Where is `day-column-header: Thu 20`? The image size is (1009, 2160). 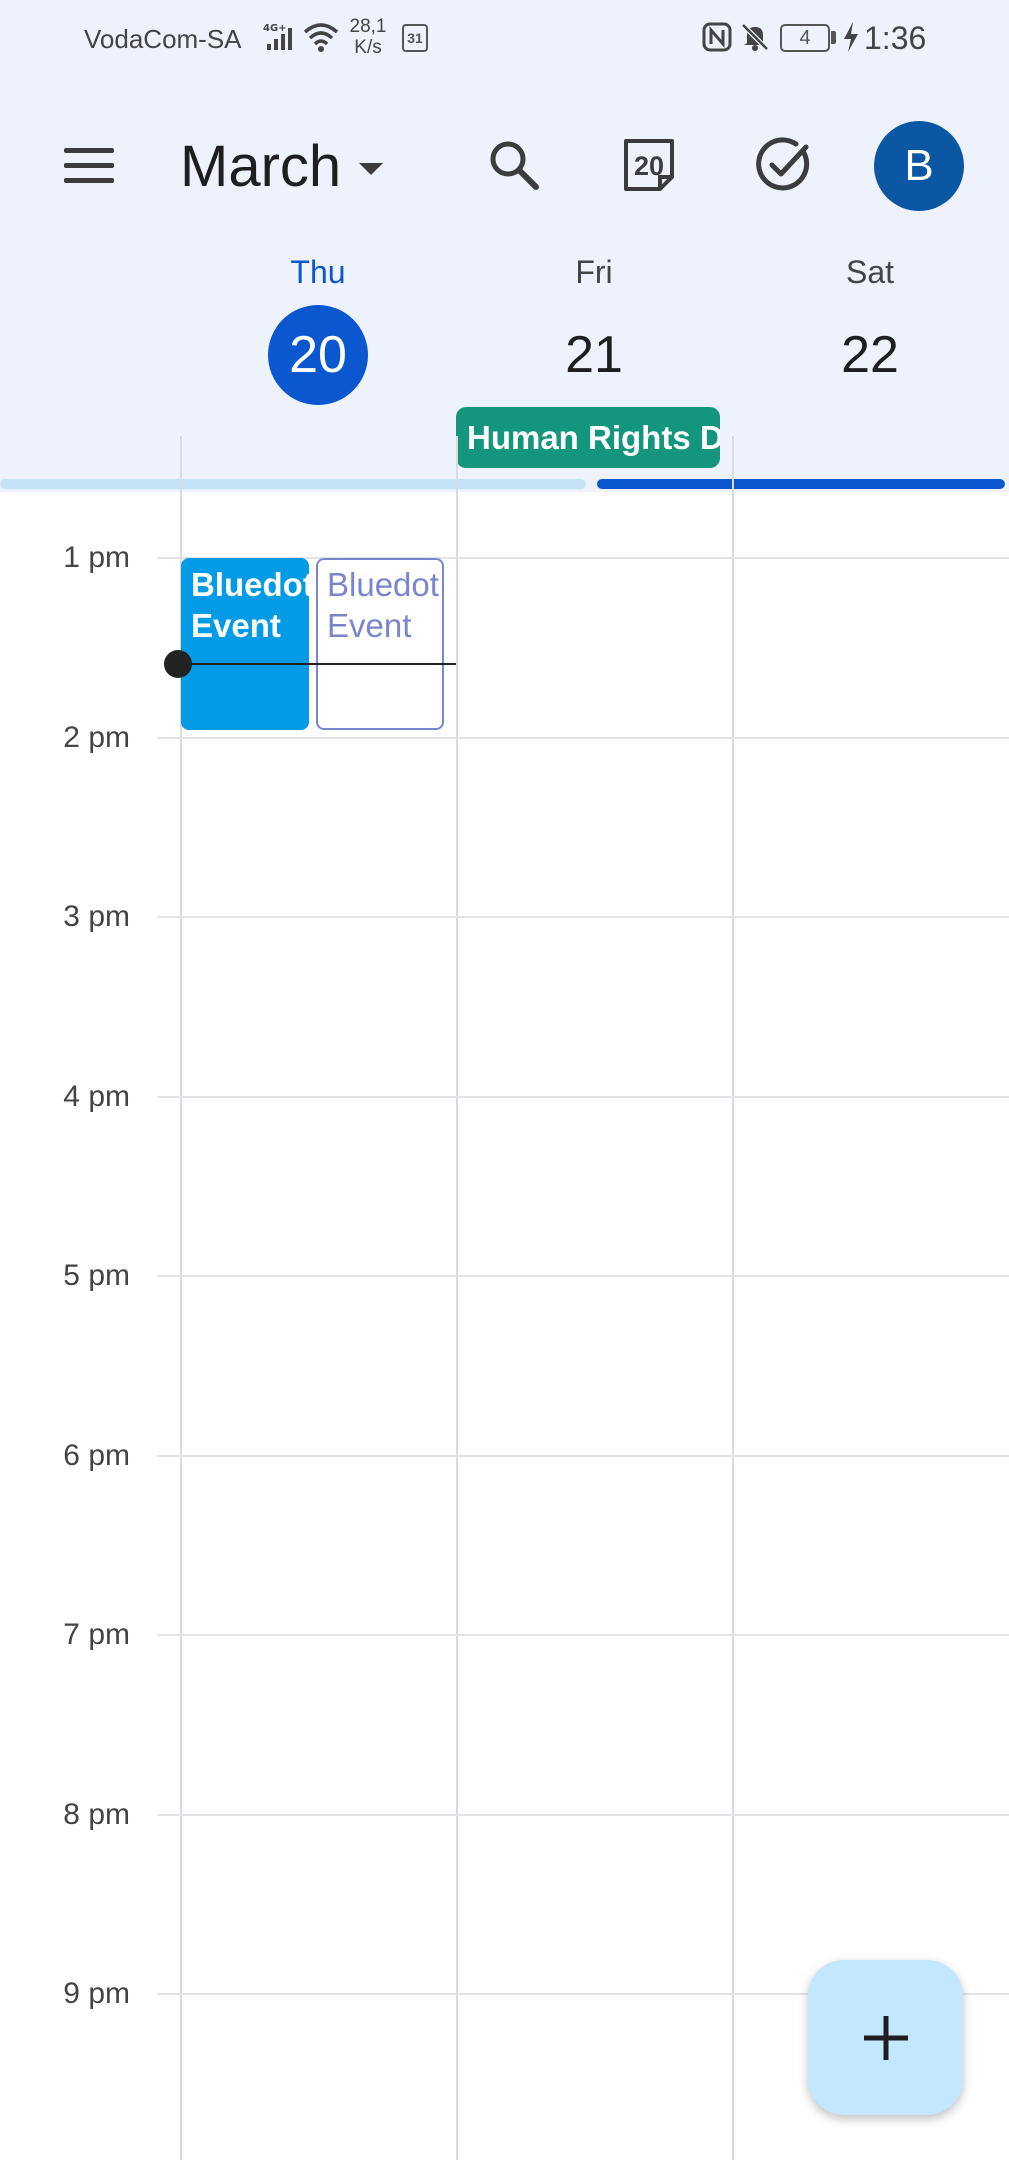 day-column-header: Thu 20 is located at coordinates (318, 329).